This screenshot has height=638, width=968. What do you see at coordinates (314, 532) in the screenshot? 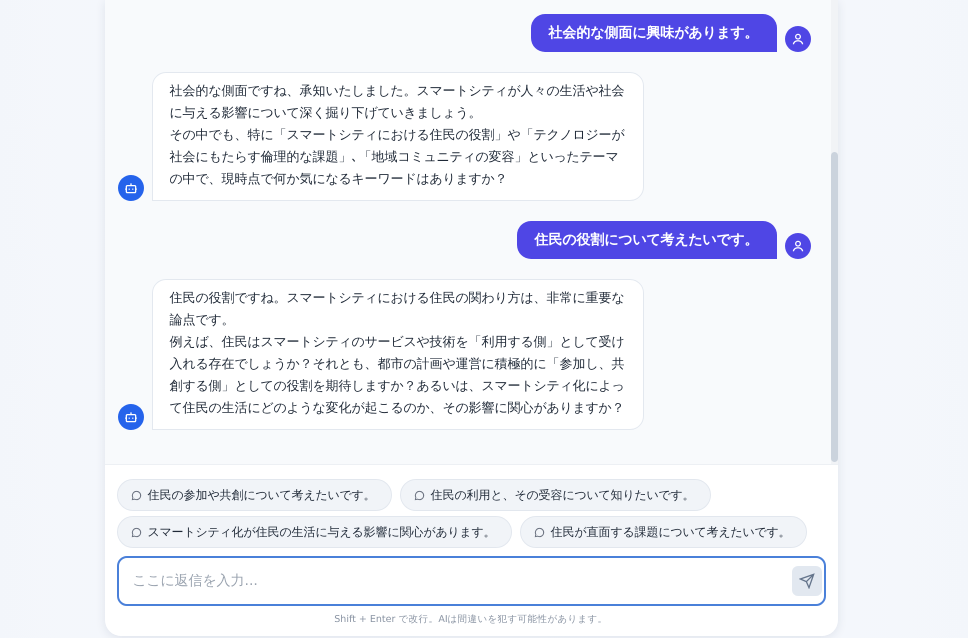
I see `suggestion-chip: スマートシティ化が住民の生活に与える影響に関心があります。` at bounding box center [314, 532].